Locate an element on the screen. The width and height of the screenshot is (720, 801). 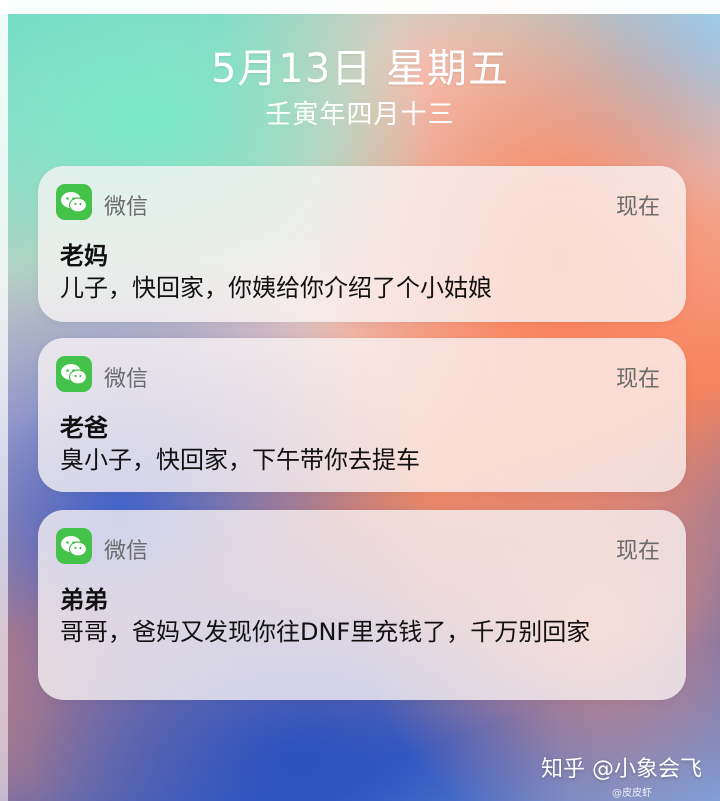
notification-message: 哥哥，爸妈又发现你往DNF里充钱了，千万别回家 is located at coordinates (325, 632).